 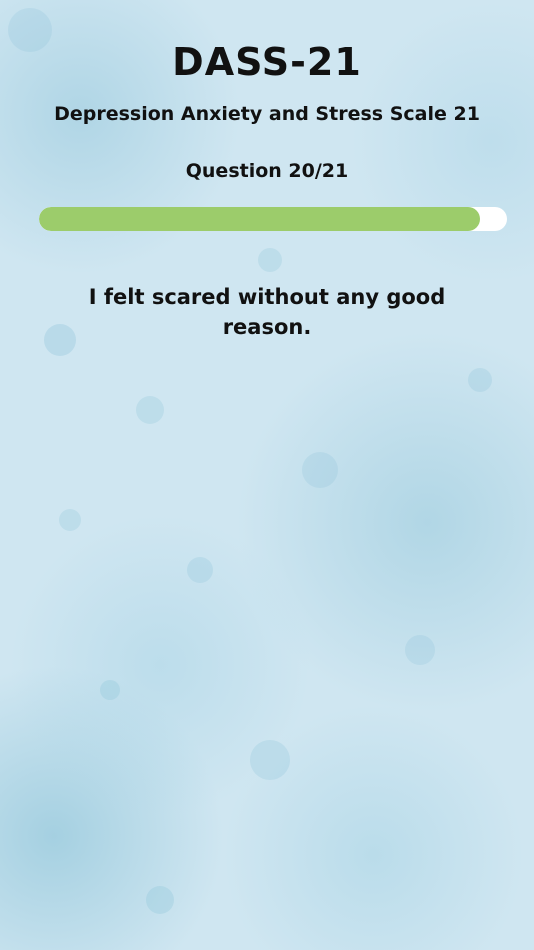 What do you see at coordinates (267, 114) in the screenshot?
I see `app-subtitle: Depression Anxiety and Stress Scale 21` at bounding box center [267, 114].